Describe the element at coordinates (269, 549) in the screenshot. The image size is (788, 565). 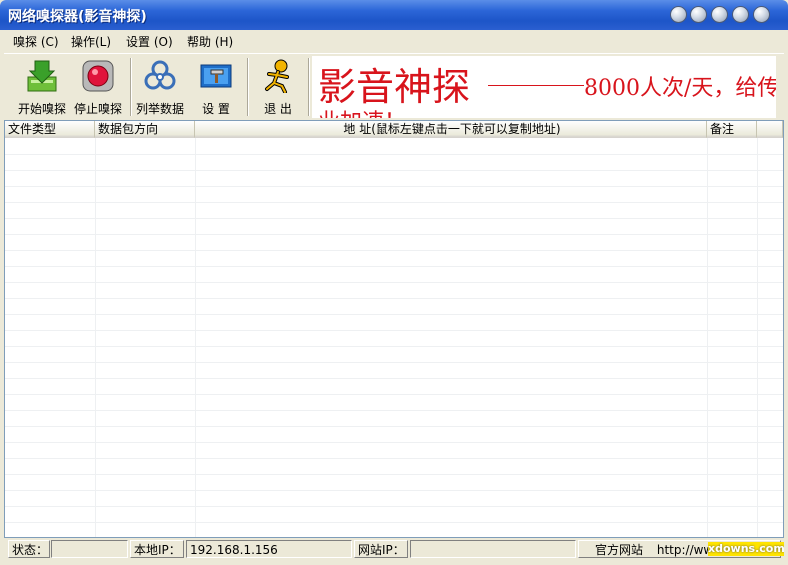
I see `local-ip-value: 192.168.1.156` at that location.